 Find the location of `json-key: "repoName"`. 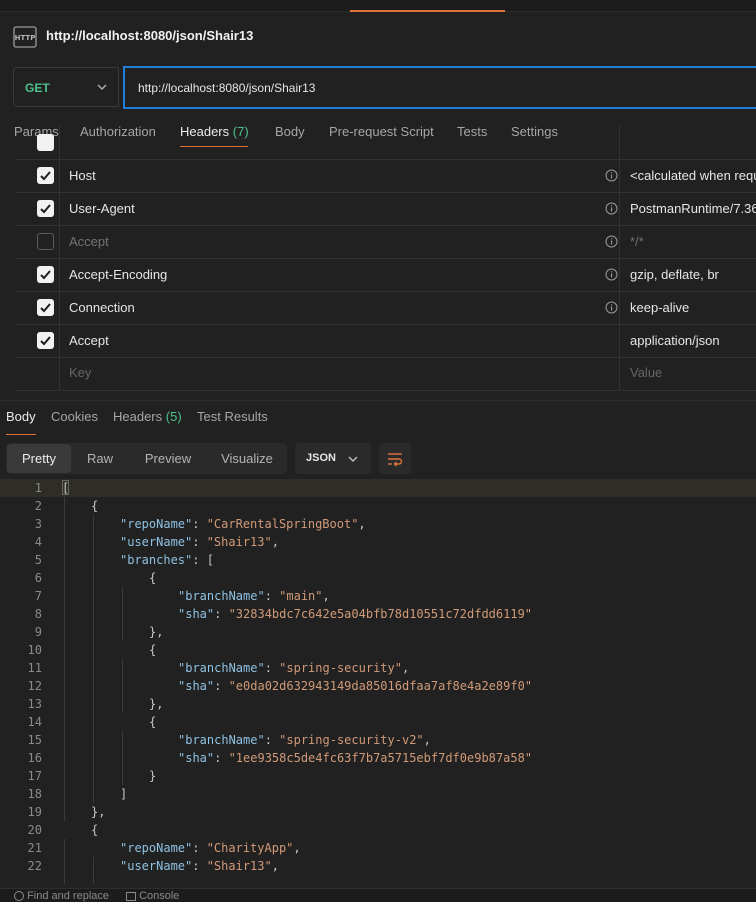

json-key: "repoName" is located at coordinates (156, 848).